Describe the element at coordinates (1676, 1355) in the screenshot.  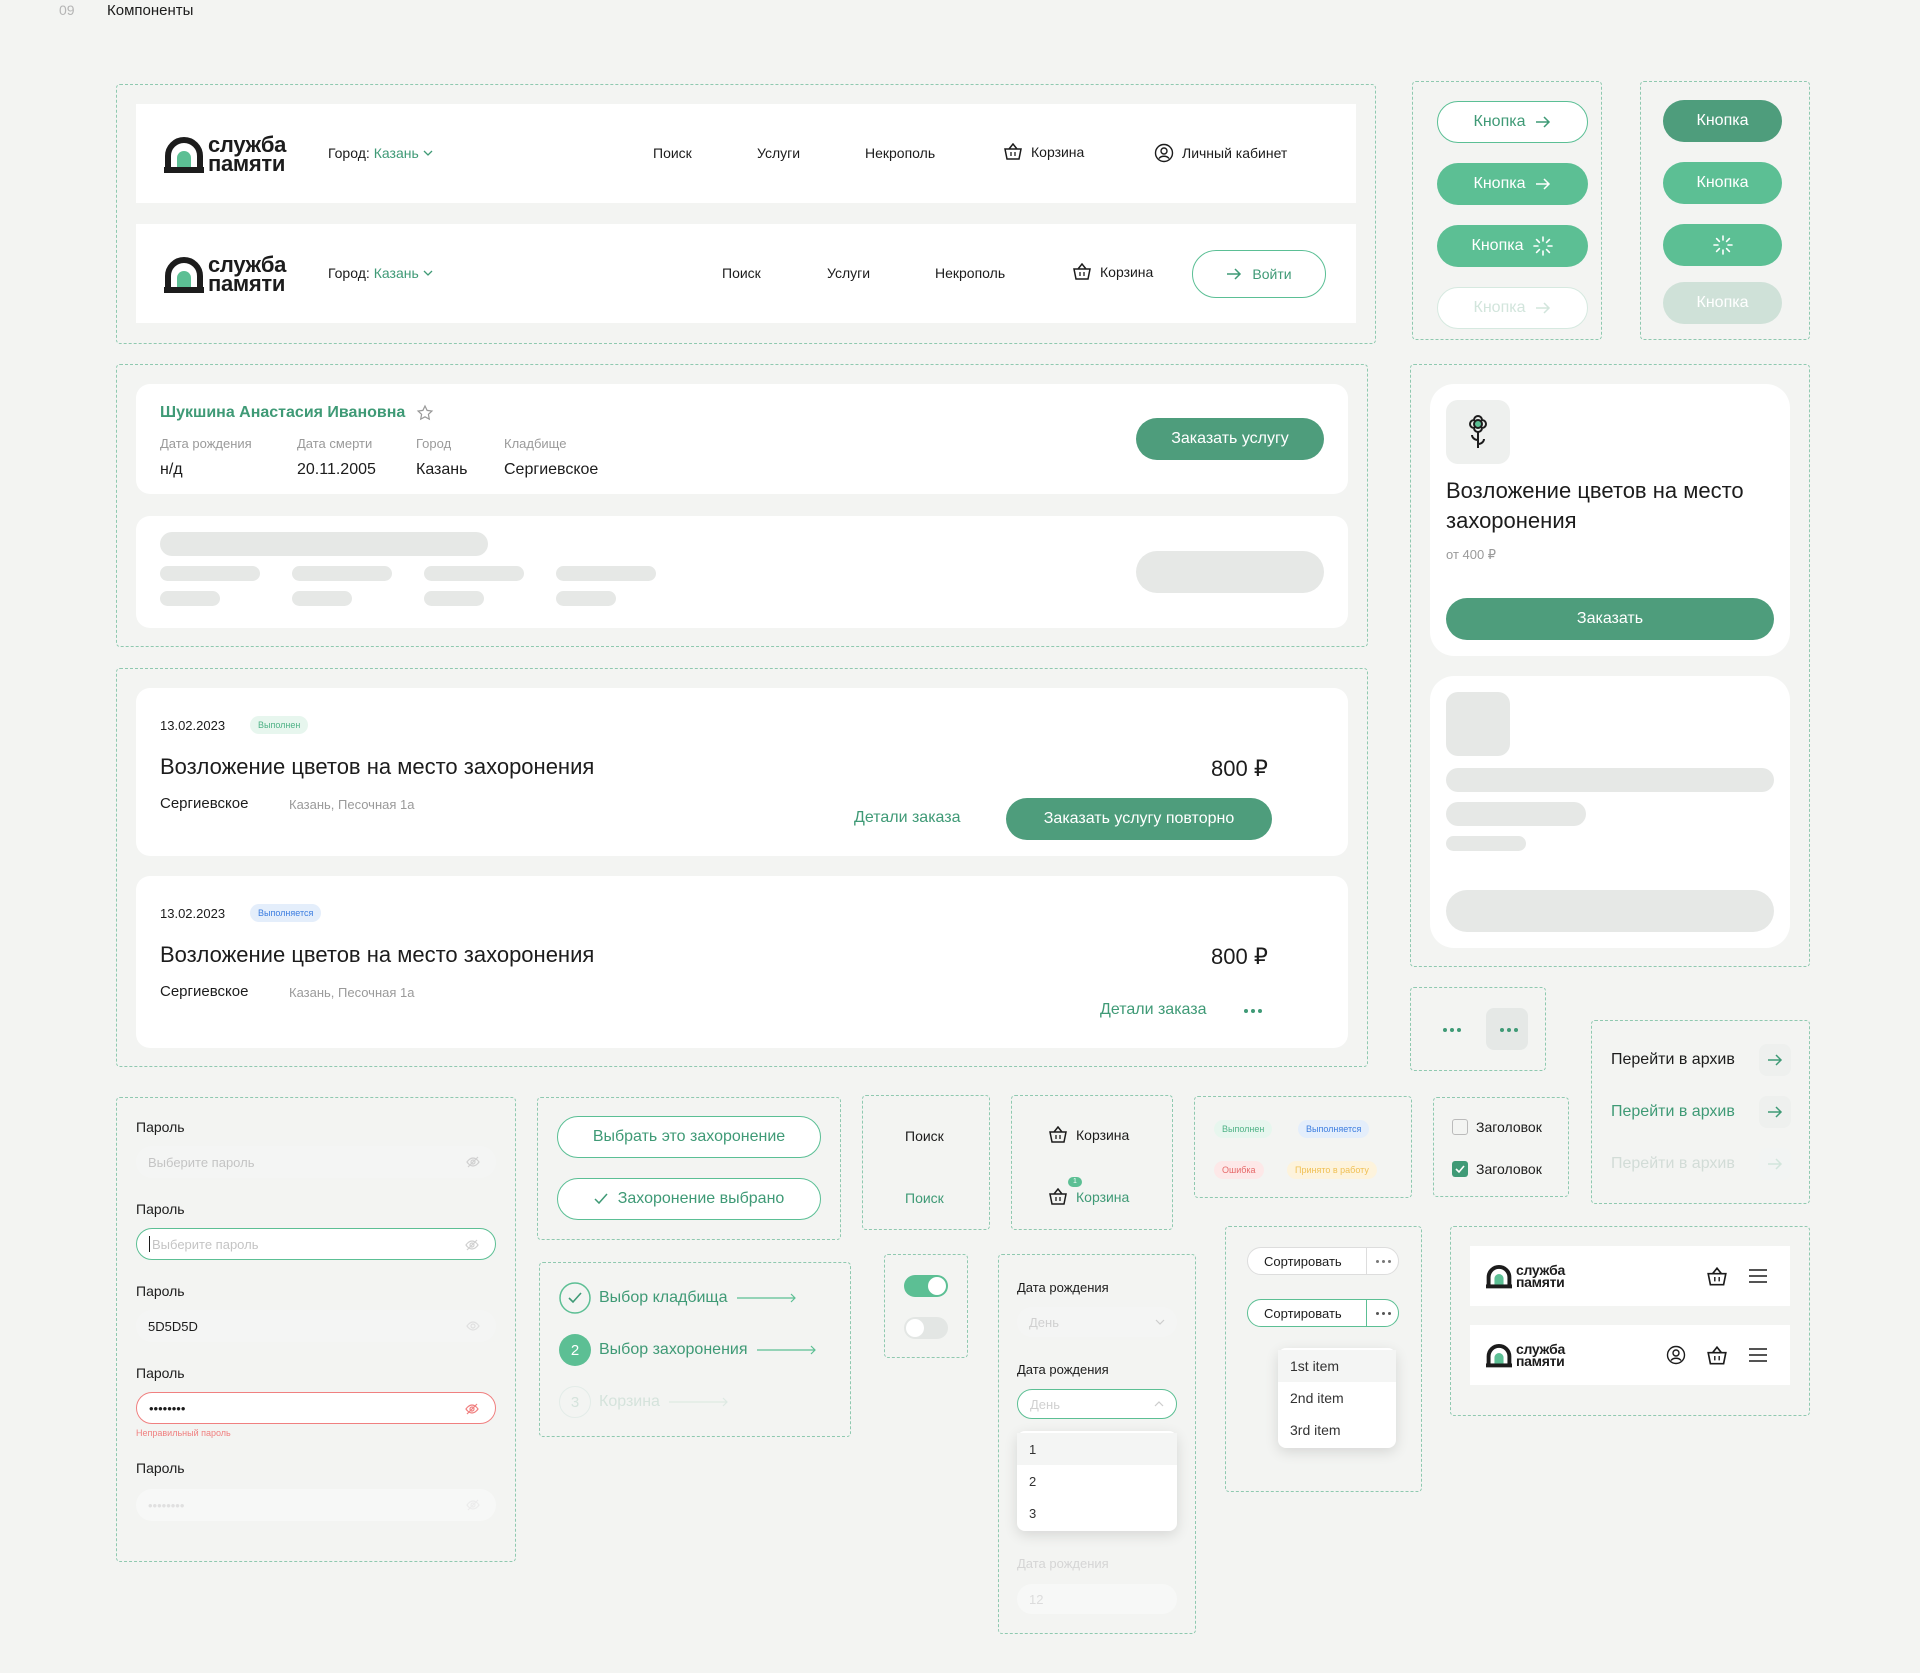
I see `user-icon` at that location.